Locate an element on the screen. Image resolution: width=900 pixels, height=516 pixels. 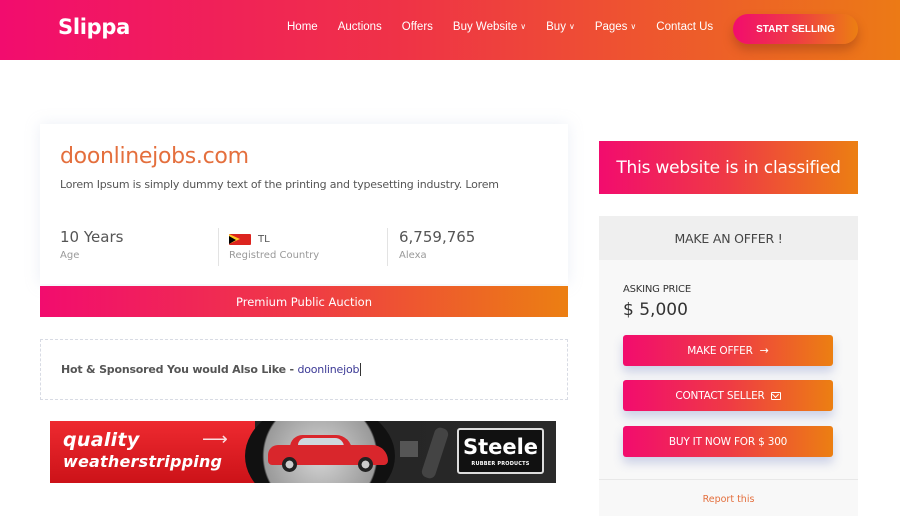
start-selling-button: START SELLING is located at coordinates (795, 29).